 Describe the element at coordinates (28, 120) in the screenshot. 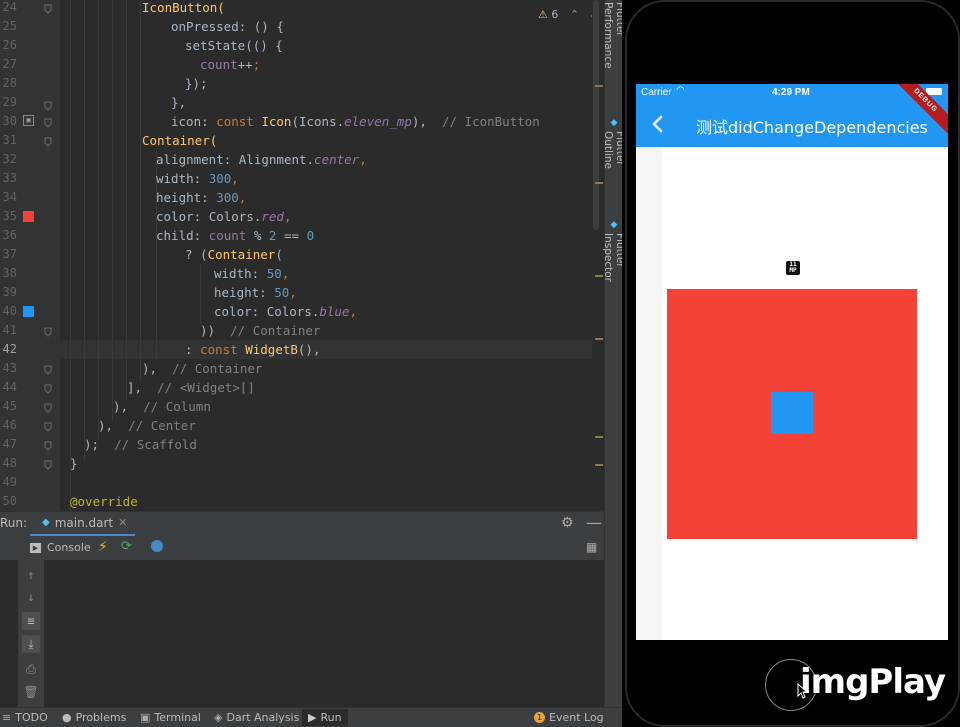

I see `icon-preview-icon: ▣` at that location.